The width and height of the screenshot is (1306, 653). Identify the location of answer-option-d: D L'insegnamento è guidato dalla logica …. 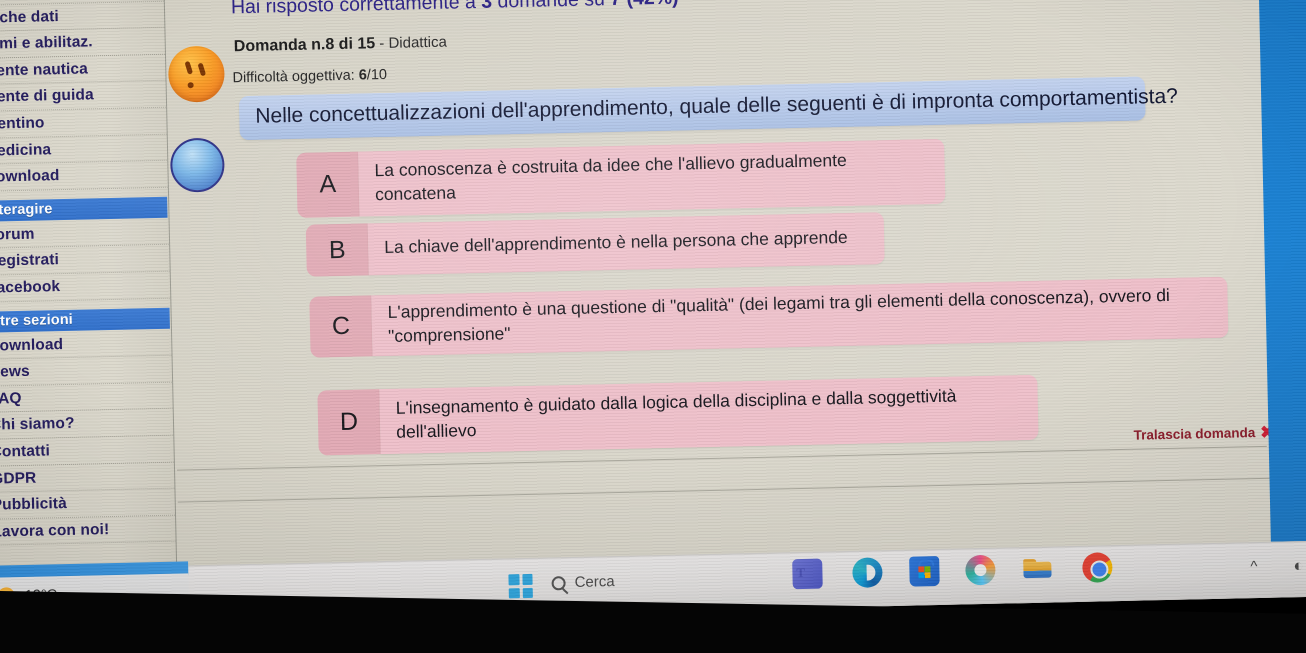
(678, 415).